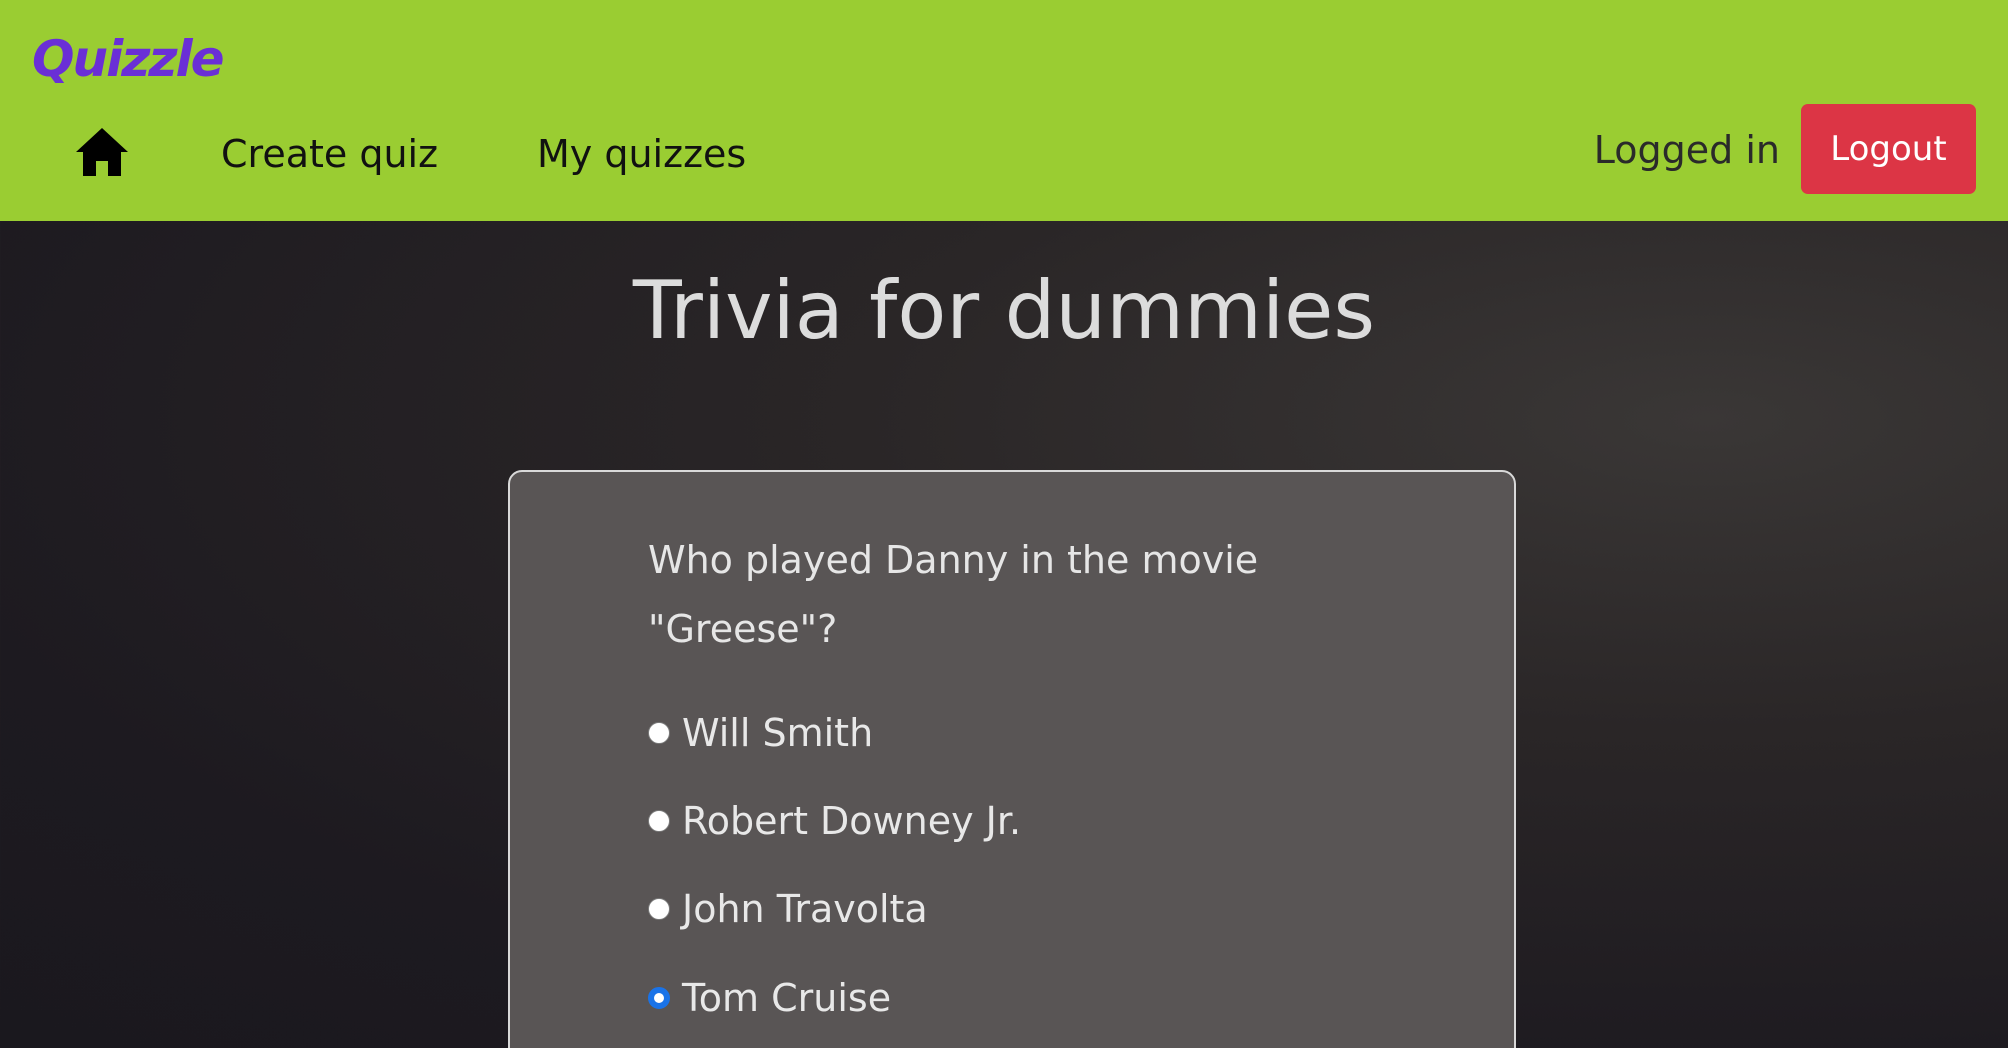  I want to click on option-label: John Travolta, so click(805, 909).